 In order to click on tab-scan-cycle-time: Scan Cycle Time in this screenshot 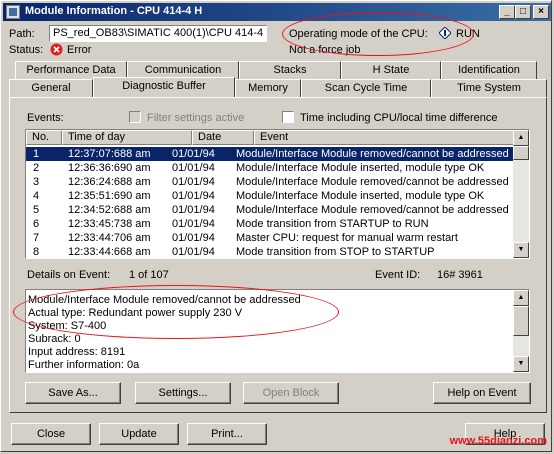, I will do `click(366, 88)`.